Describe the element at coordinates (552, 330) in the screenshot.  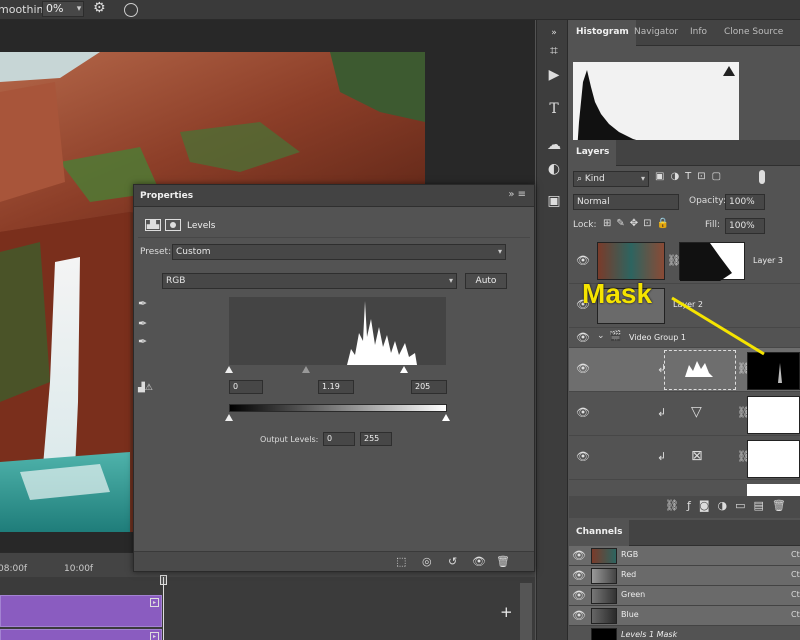
I see `panel-icon-strip: » ⌗ ▶ T ☁ ◐ ▣` at that location.